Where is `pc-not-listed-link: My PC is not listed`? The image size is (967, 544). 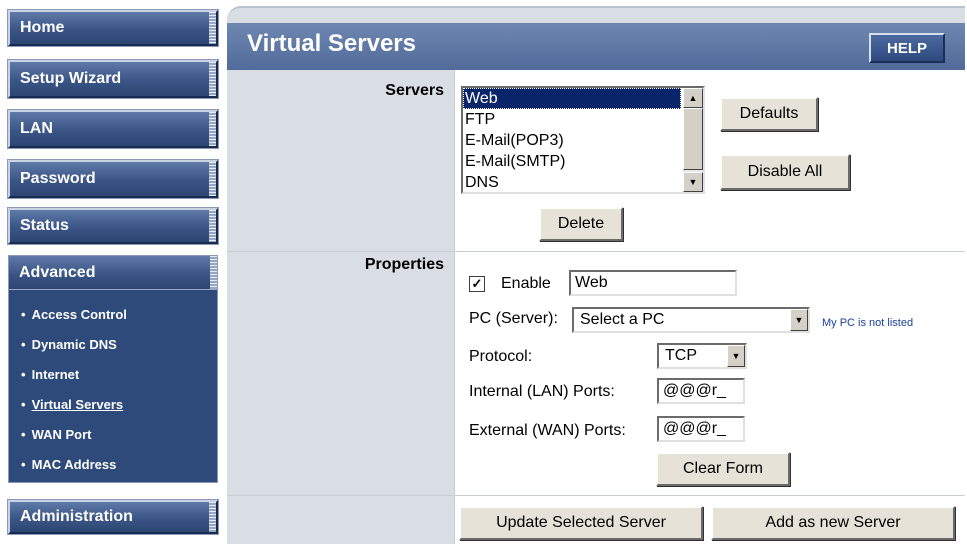
pc-not-listed-link: My PC is not listed is located at coordinates (867, 323).